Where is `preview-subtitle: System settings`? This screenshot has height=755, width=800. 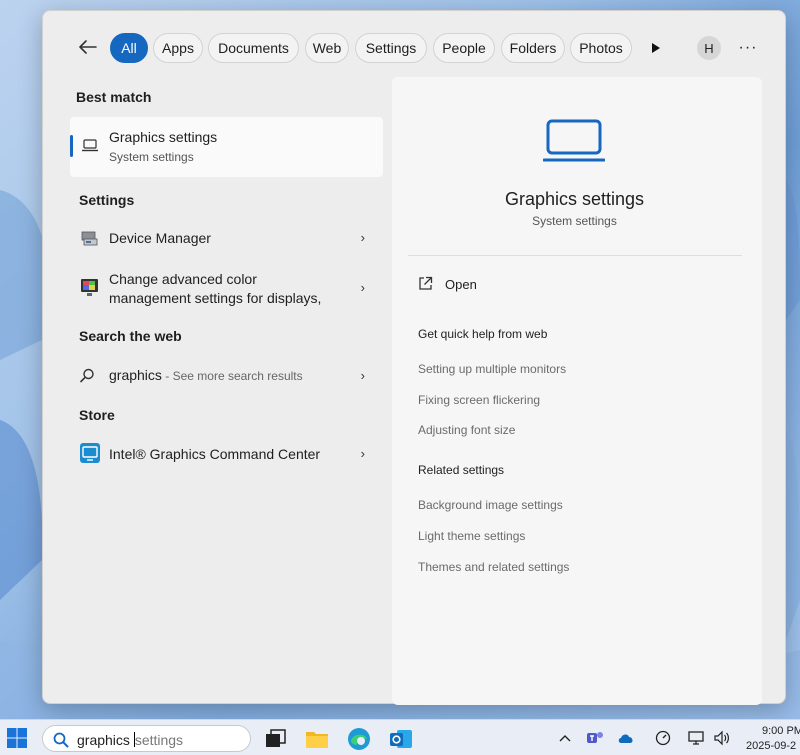
preview-subtitle: System settings is located at coordinates (574, 221).